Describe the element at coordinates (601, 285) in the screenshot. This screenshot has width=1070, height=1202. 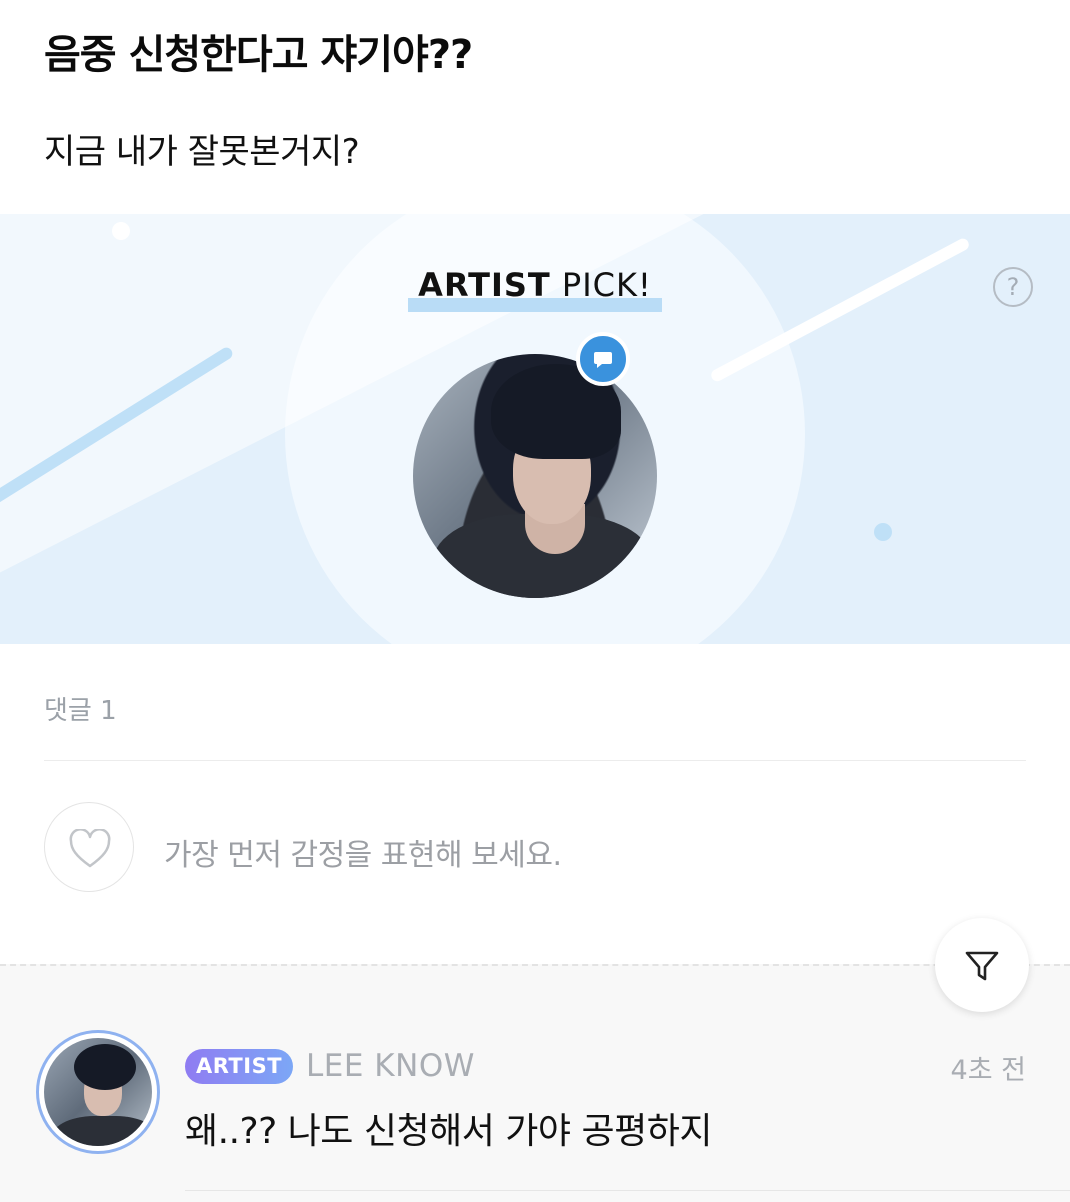
I see `artist-pick-title-rest: PICK!` at that location.